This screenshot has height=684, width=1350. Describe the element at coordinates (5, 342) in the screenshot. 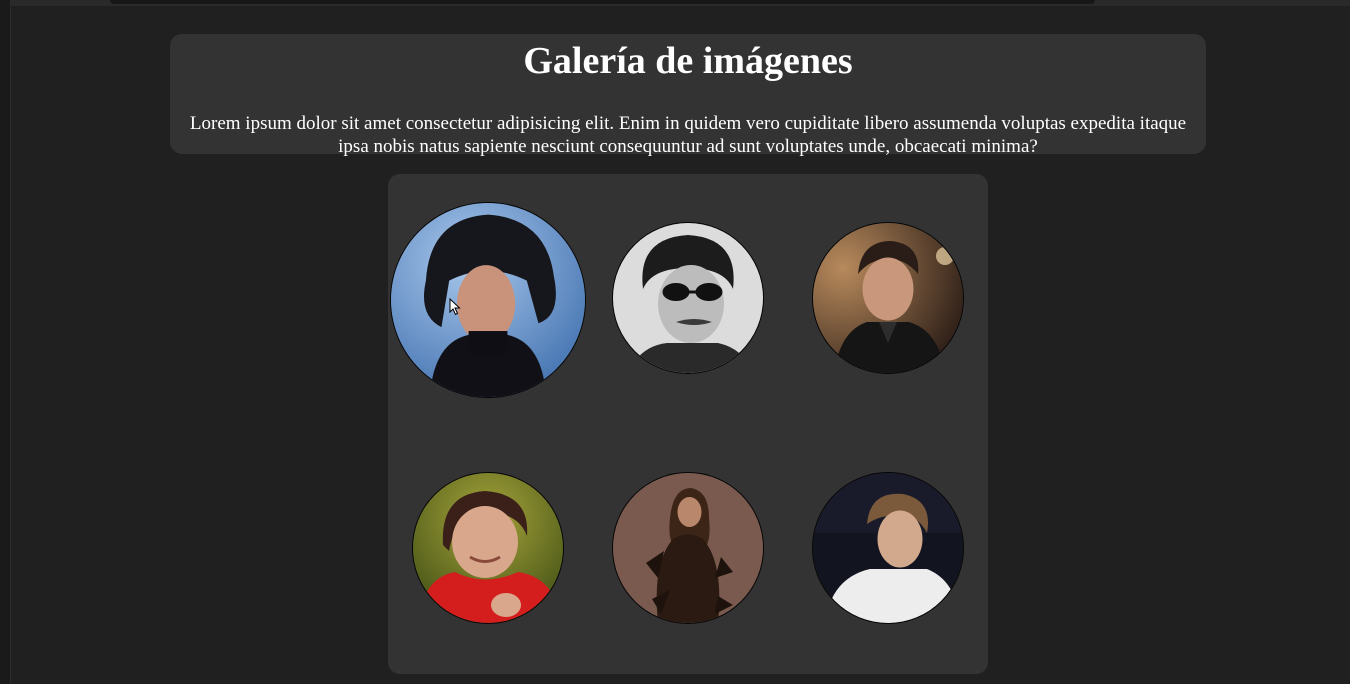

I see `window-left-edge` at that location.